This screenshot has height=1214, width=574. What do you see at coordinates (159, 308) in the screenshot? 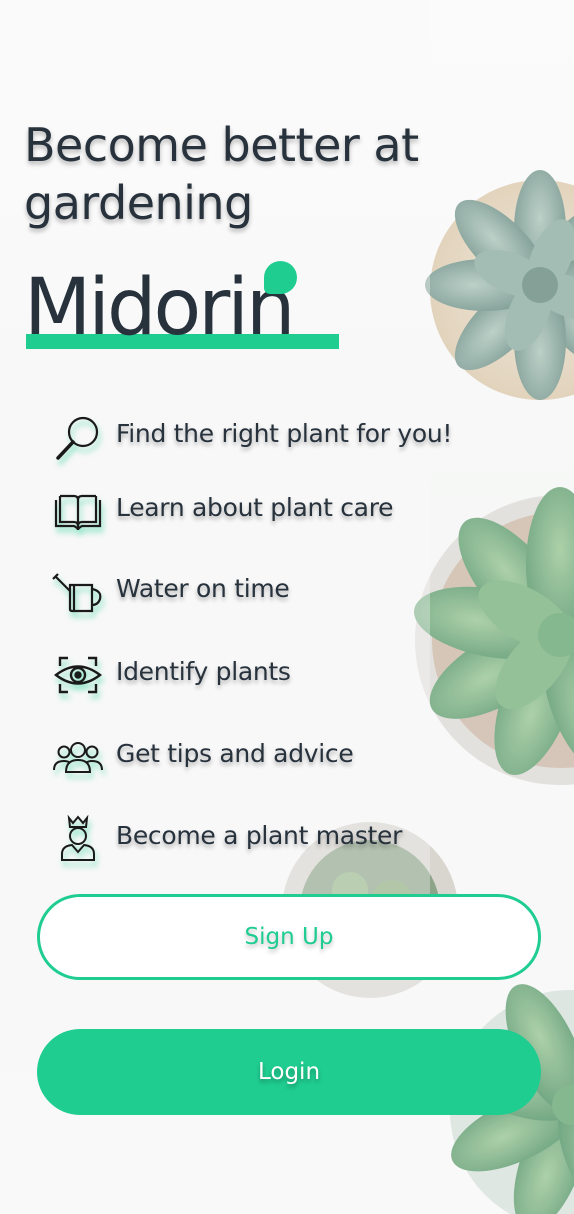
I see `brand-name: Midorin` at bounding box center [159, 308].